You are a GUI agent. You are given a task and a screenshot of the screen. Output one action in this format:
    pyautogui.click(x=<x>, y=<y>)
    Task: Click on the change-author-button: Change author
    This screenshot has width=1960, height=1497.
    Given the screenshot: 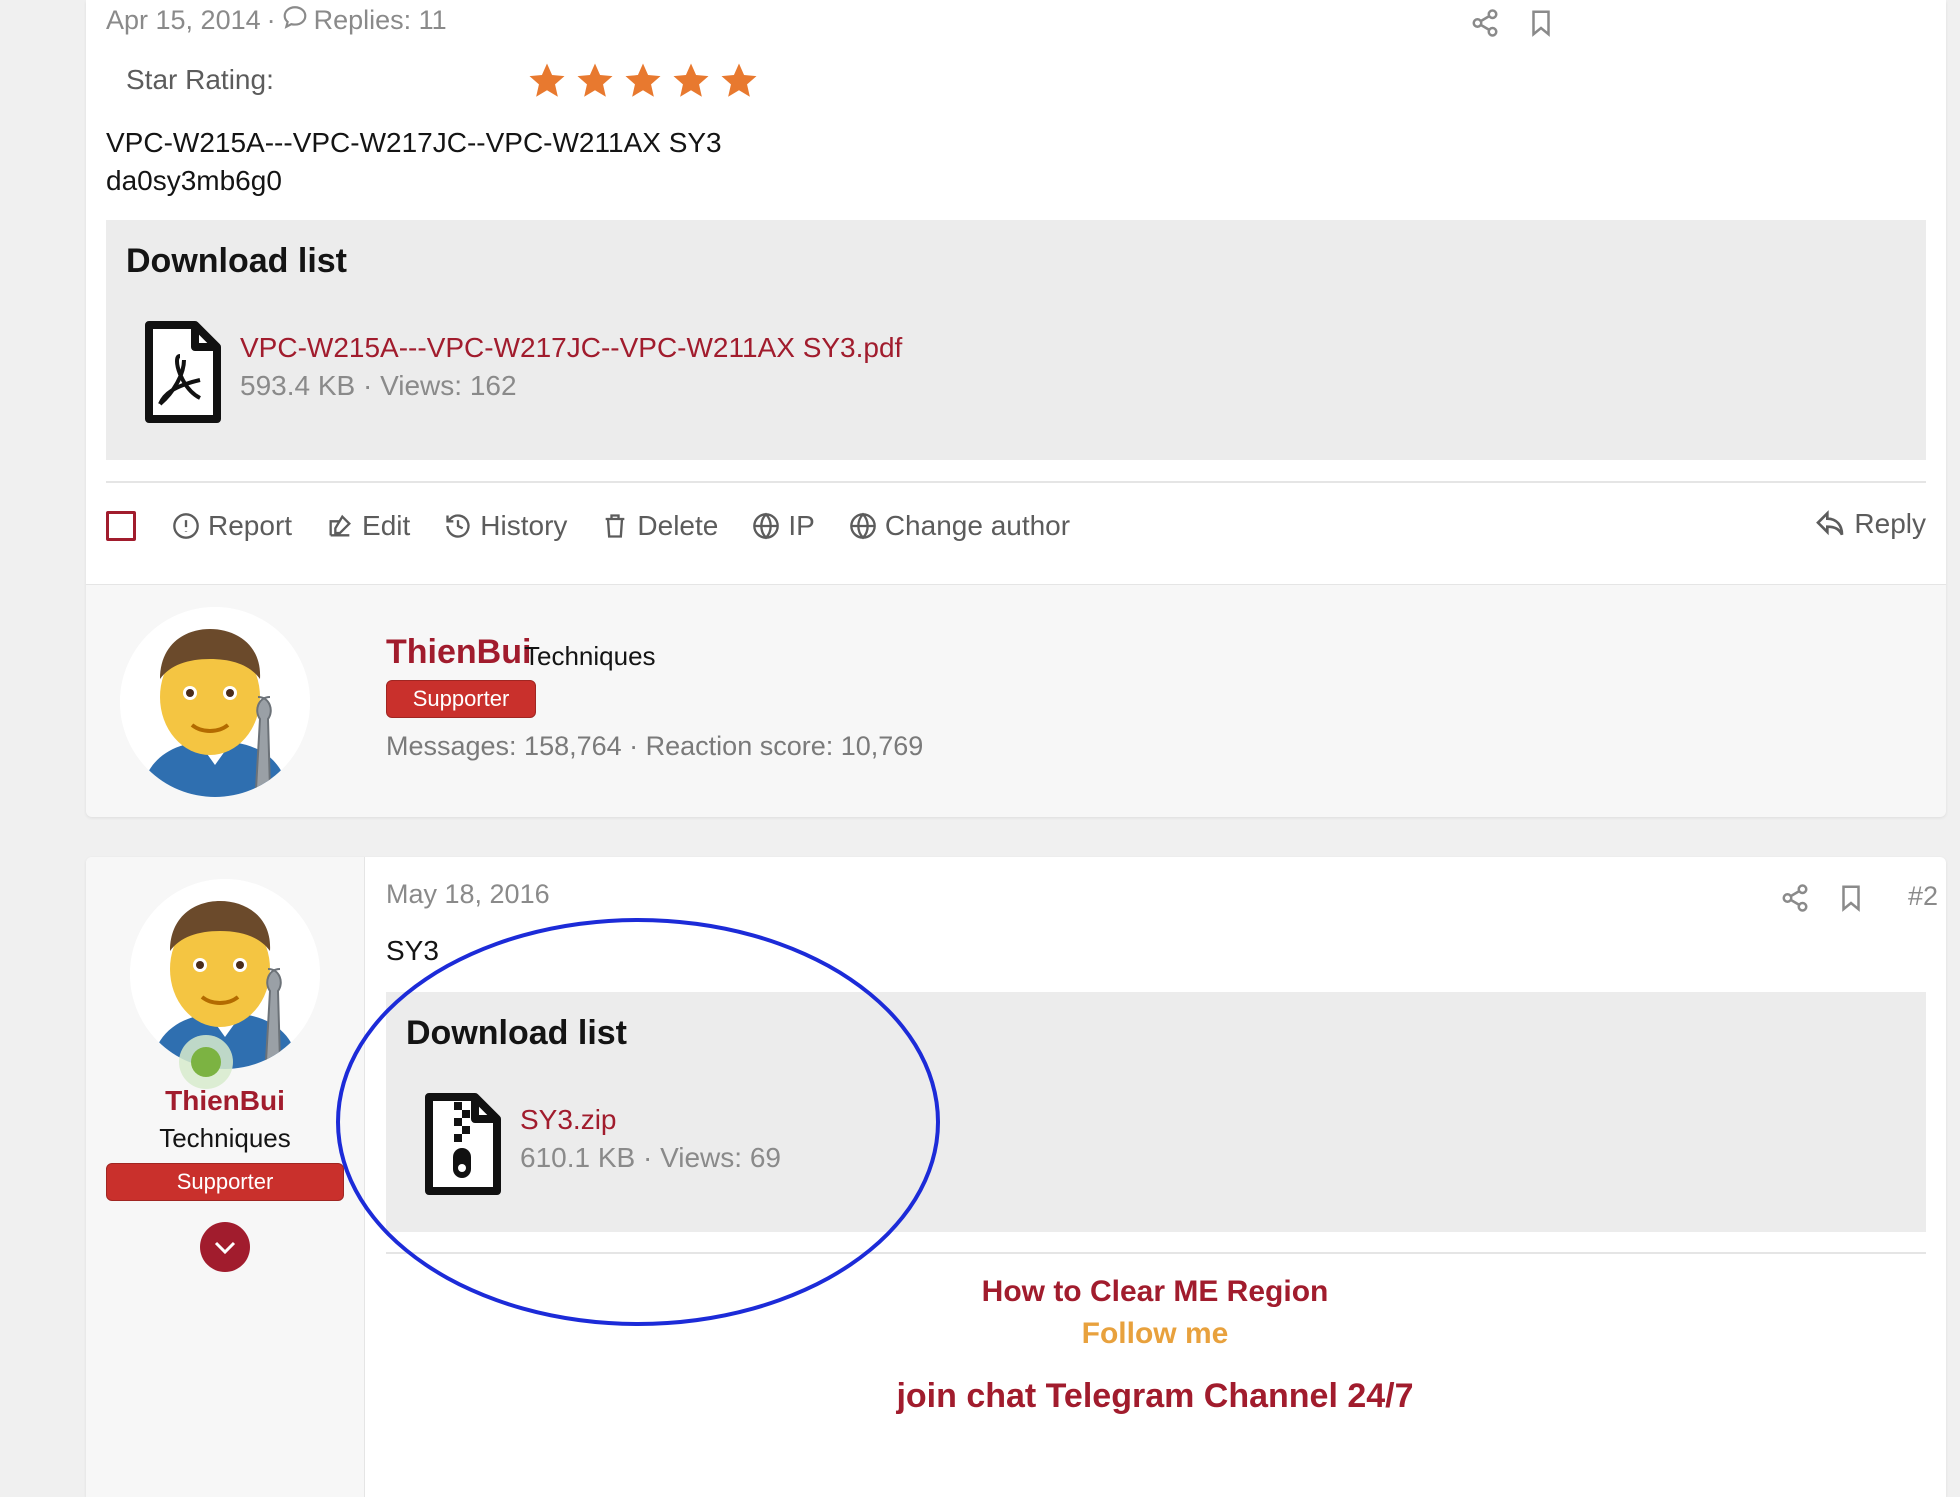 What is the action you would take?
    pyautogui.click(x=959, y=526)
    